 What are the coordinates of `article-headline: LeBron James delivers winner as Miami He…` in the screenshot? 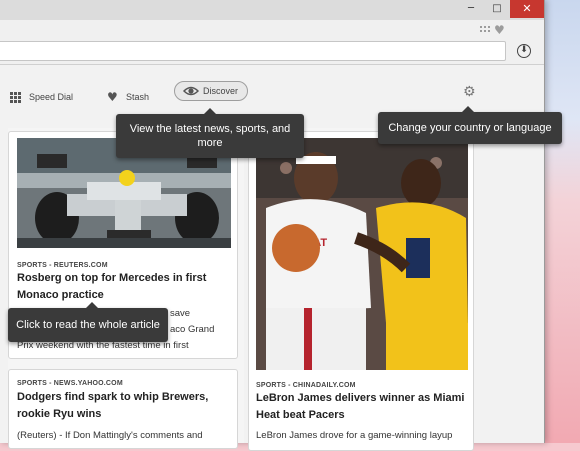 It's located at (362, 407).